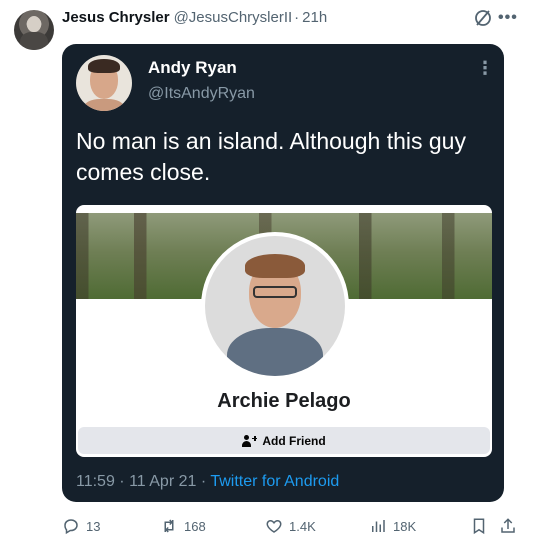 The height and width of the screenshot is (554, 535). I want to click on profile-shirt, so click(275, 352).